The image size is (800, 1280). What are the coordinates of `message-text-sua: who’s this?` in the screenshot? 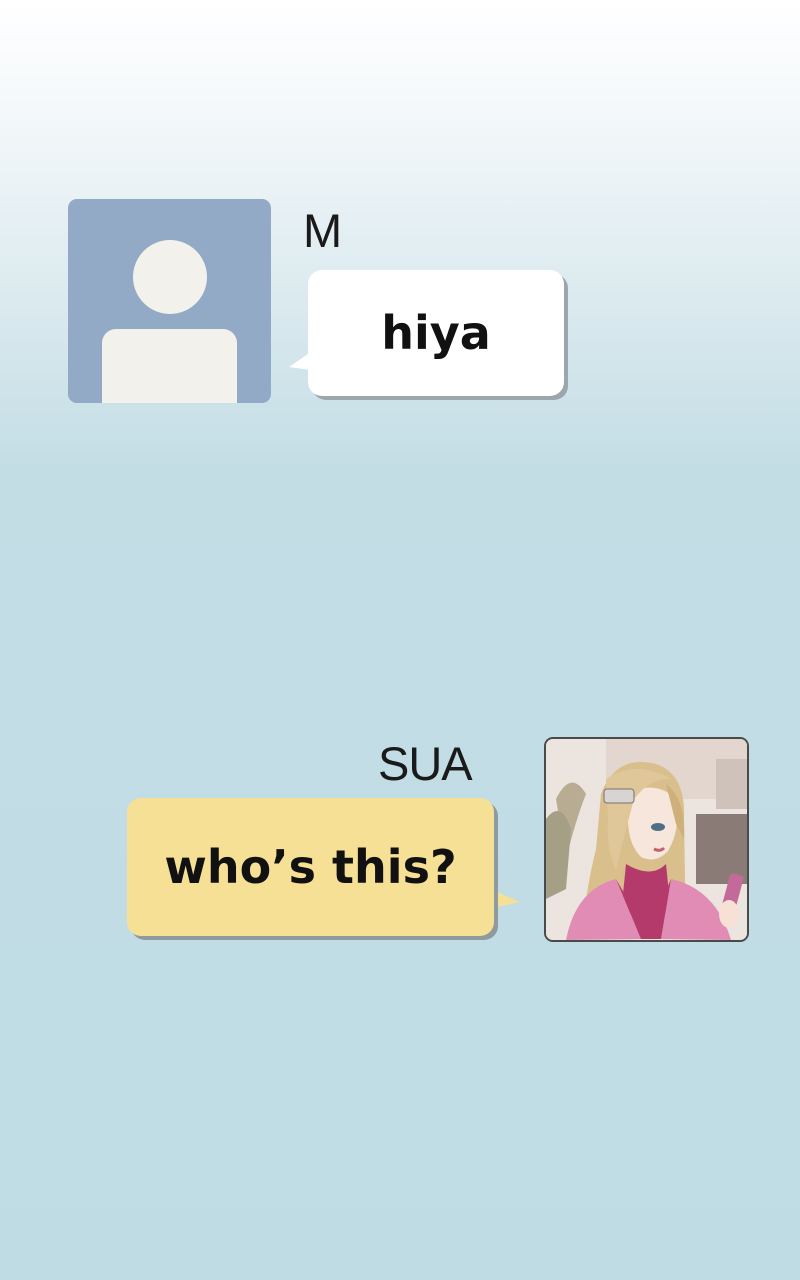 It's located at (310, 867).